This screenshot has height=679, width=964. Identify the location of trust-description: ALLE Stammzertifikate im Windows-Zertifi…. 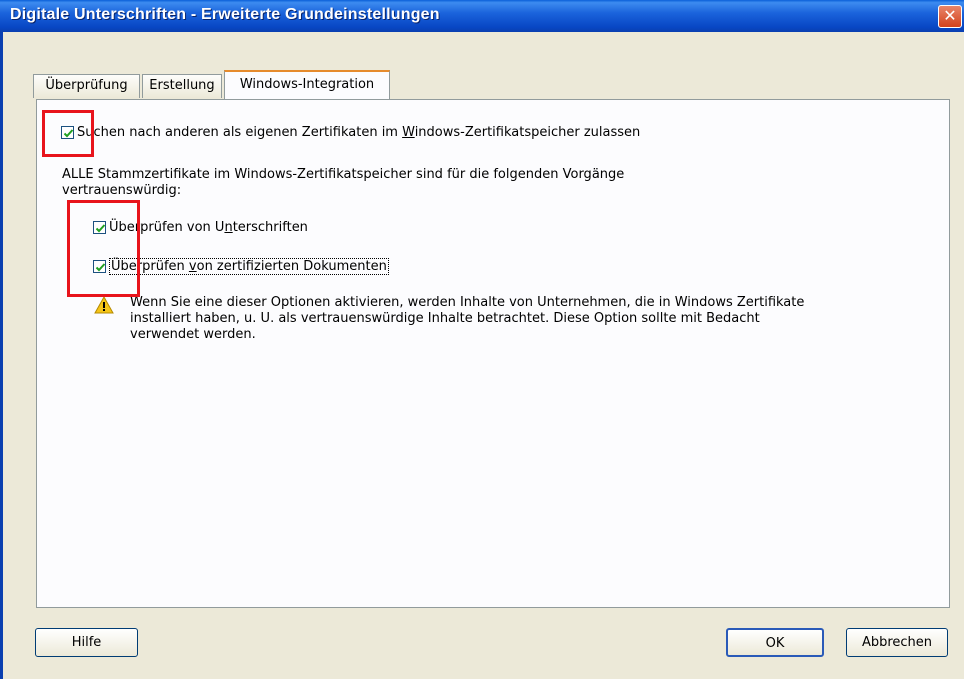
(343, 182).